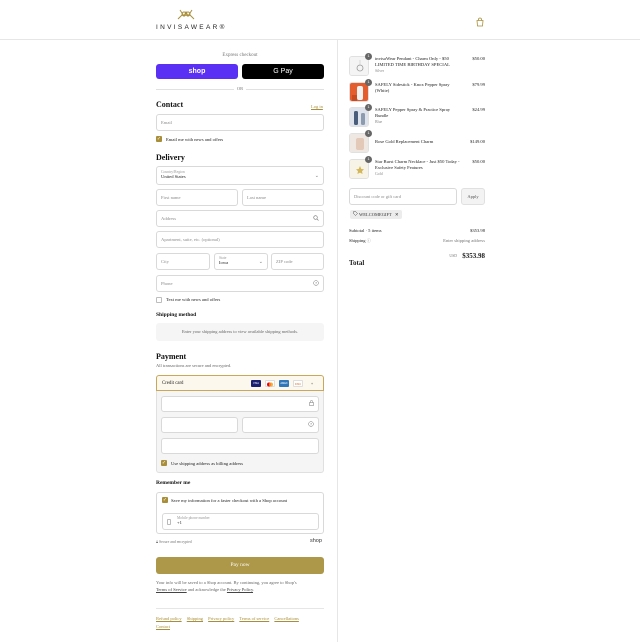 This screenshot has width=640, height=642. I want to click on contact-link: Contact, so click(163, 626).